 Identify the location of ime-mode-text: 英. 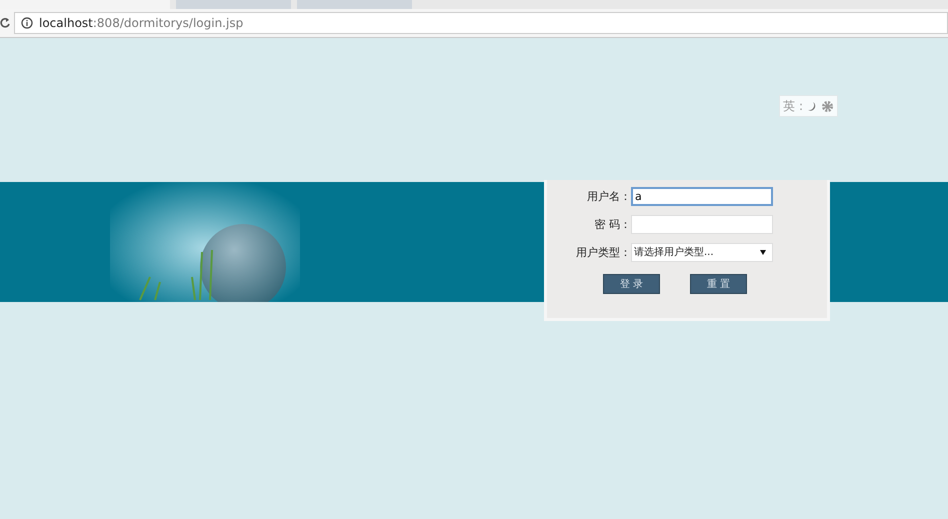
(788, 106).